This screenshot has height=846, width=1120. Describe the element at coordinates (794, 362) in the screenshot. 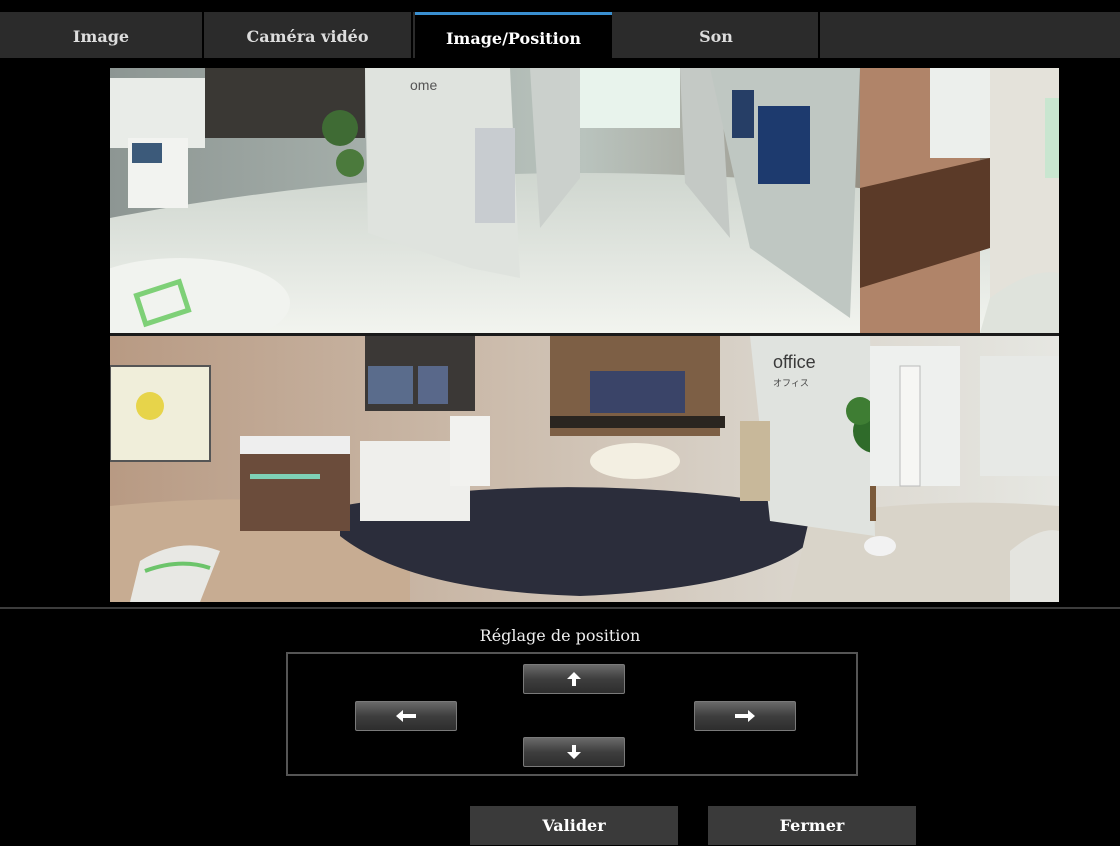

I see `bottom-signage-title: office` at that location.